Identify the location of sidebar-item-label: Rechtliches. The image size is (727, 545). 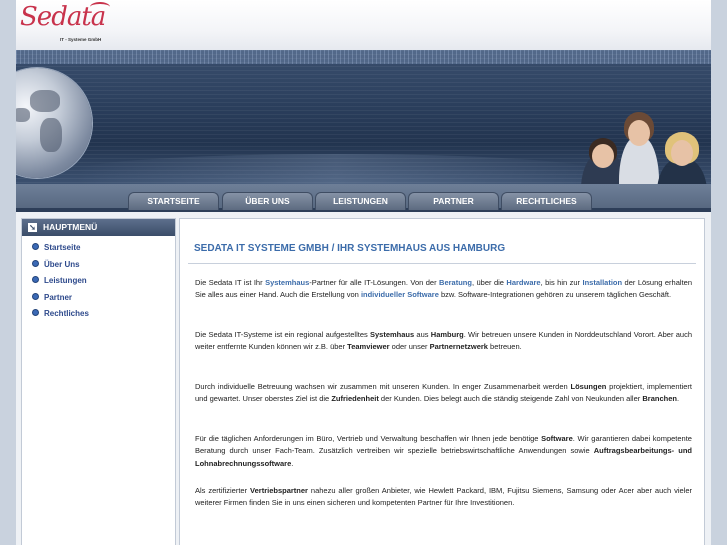
(66, 313).